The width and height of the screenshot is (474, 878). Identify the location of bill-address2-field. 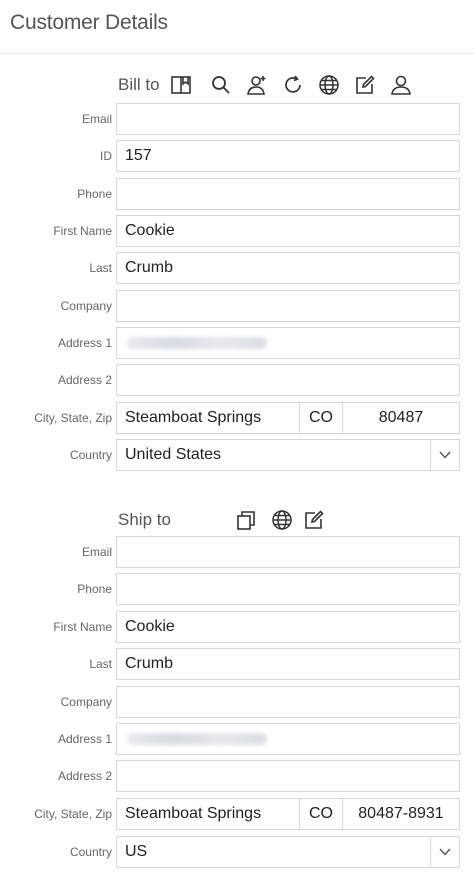
(288, 380).